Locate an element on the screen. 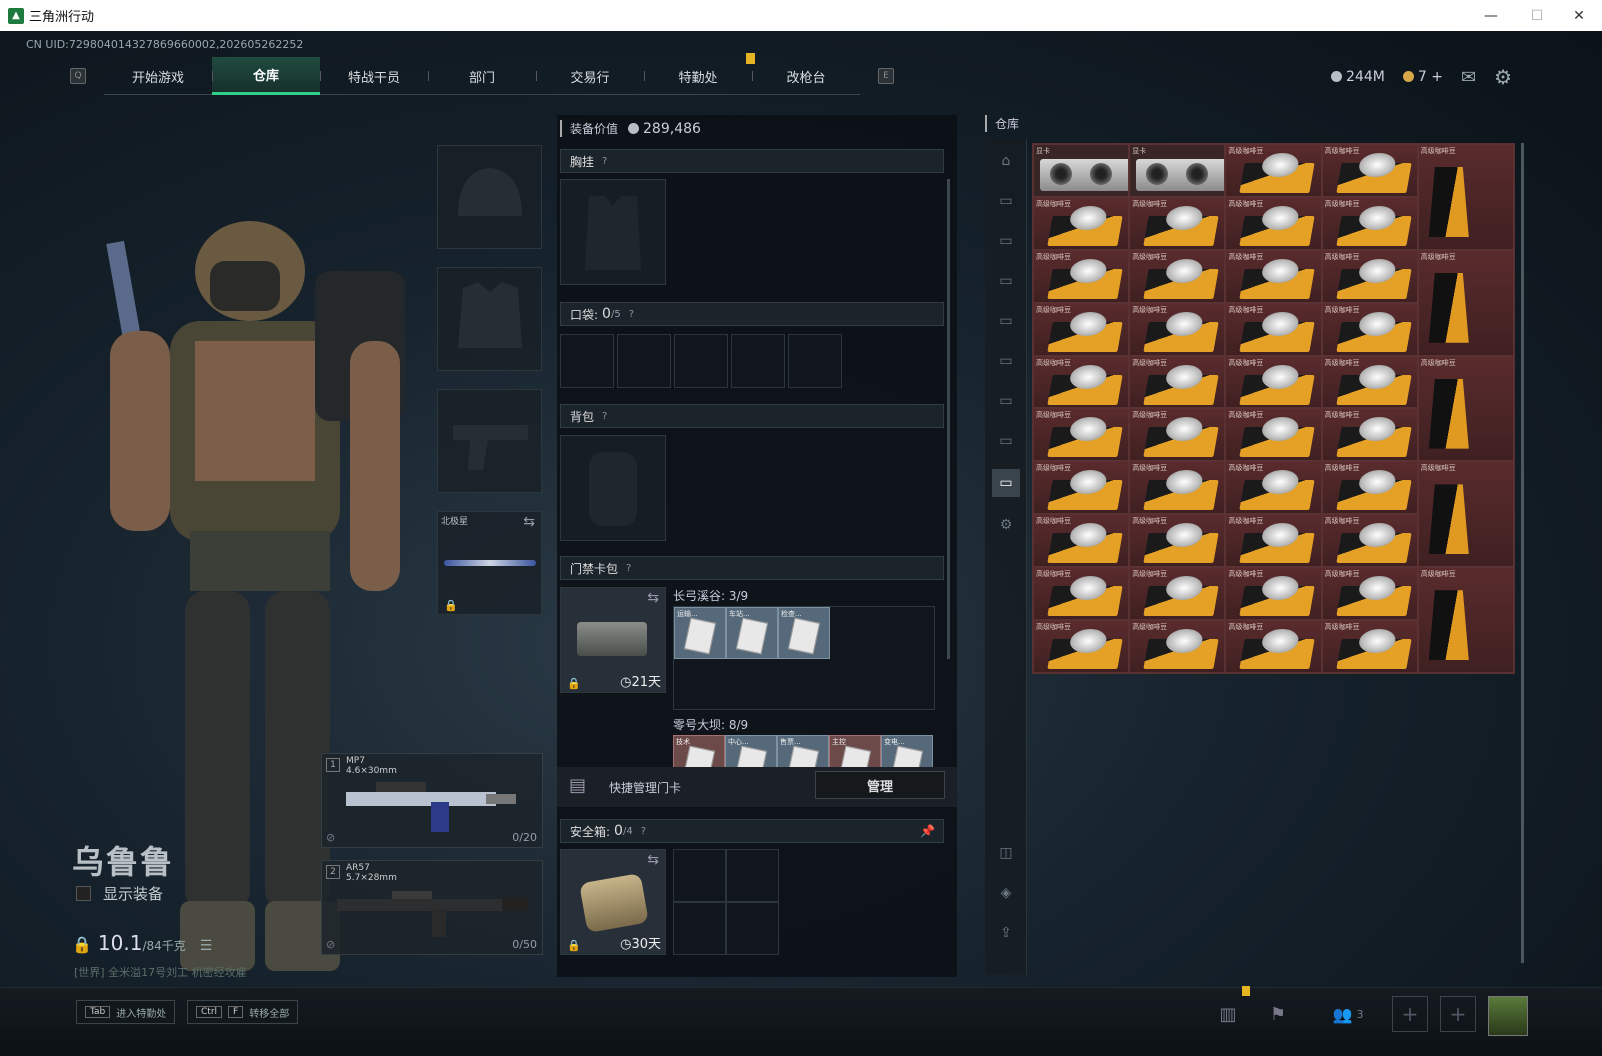  keycard: 技术 is located at coordinates (699, 752).